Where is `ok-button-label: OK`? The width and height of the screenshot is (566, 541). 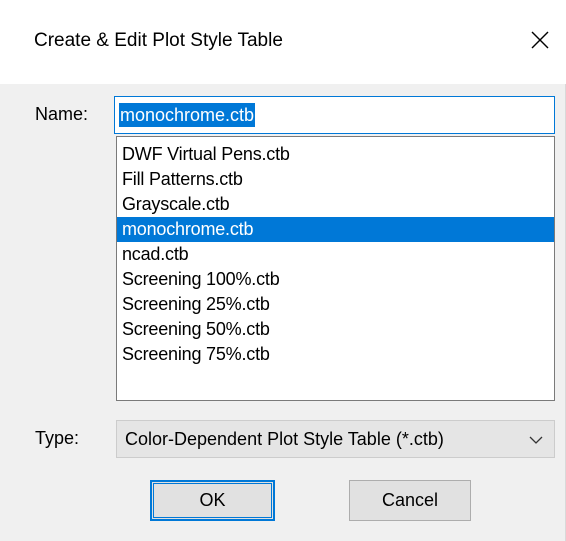
ok-button-label: OK is located at coordinates (212, 500).